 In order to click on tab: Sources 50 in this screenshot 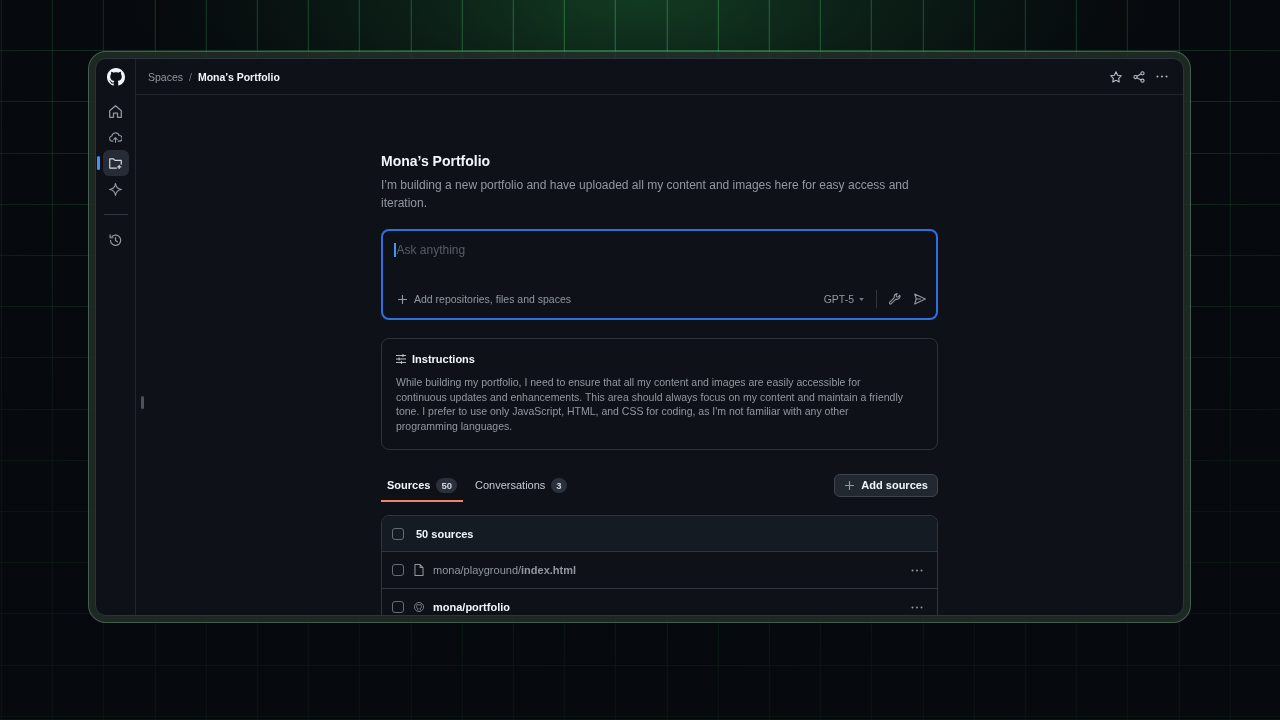, I will do `click(422, 485)`.